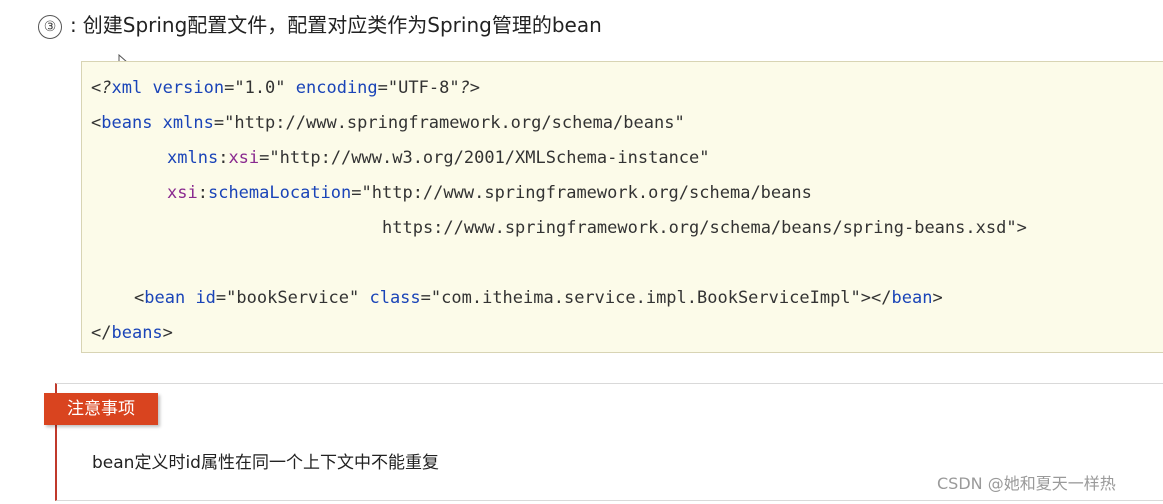  Describe the element at coordinates (286, 88) in the screenshot. I see `code-line-xml-declaration: <?xml version="1.0" encoding="UTF-8"?>` at that location.